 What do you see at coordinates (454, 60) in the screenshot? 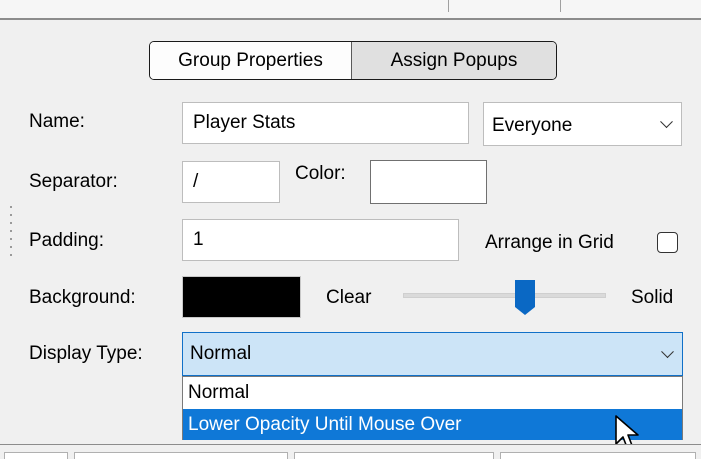
I see `tab-assign-popups: Assign Popups` at bounding box center [454, 60].